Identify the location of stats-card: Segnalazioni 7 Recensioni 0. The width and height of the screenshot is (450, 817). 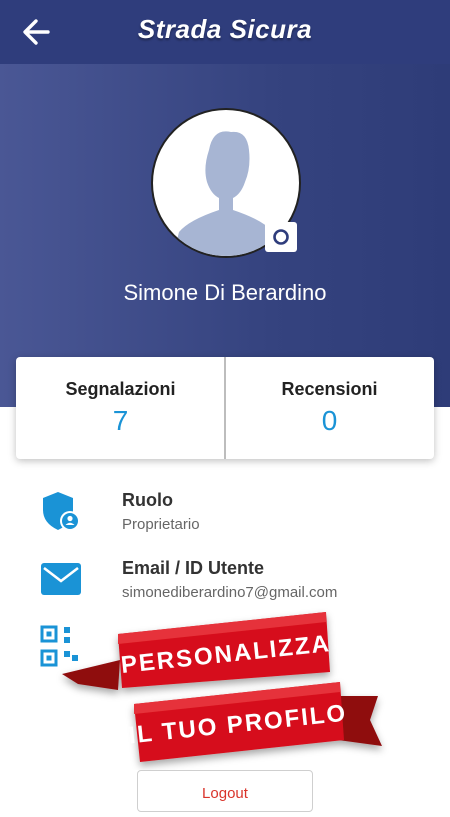
(225, 408).